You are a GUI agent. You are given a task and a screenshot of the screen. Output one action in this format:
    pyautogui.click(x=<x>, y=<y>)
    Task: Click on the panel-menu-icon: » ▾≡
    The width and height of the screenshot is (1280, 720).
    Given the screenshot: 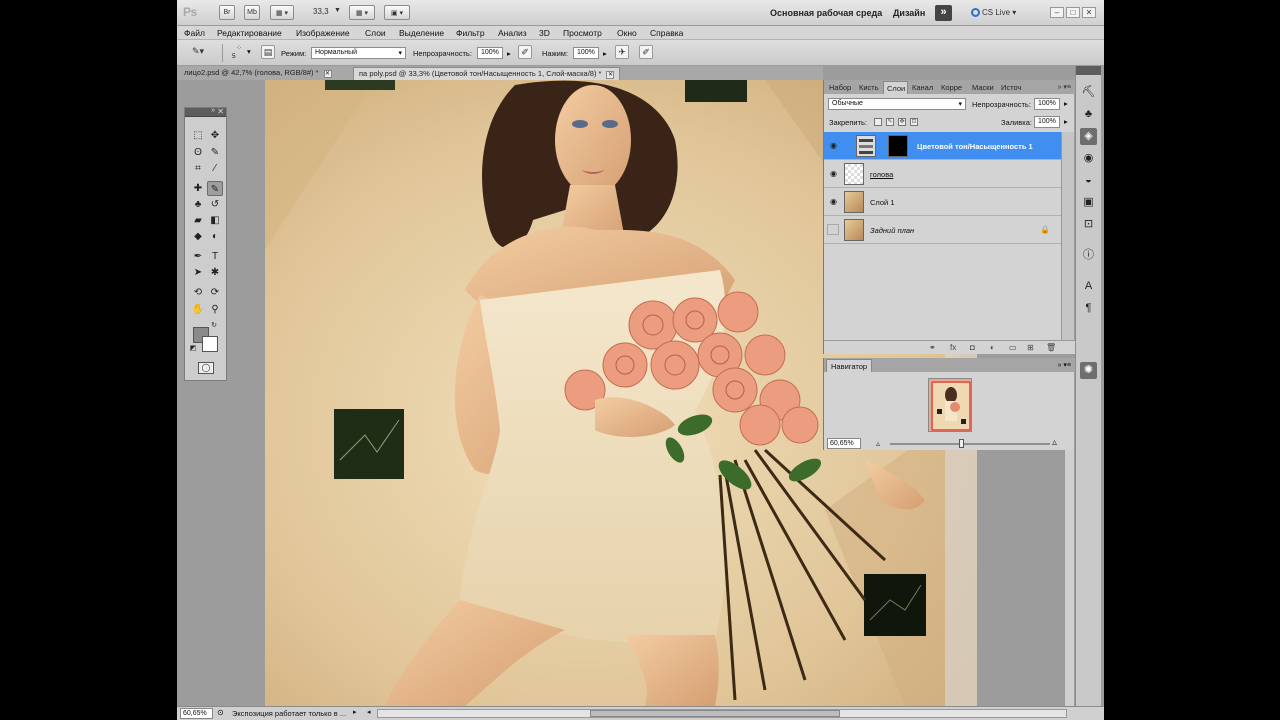 What is the action you would take?
    pyautogui.click(x=1064, y=87)
    